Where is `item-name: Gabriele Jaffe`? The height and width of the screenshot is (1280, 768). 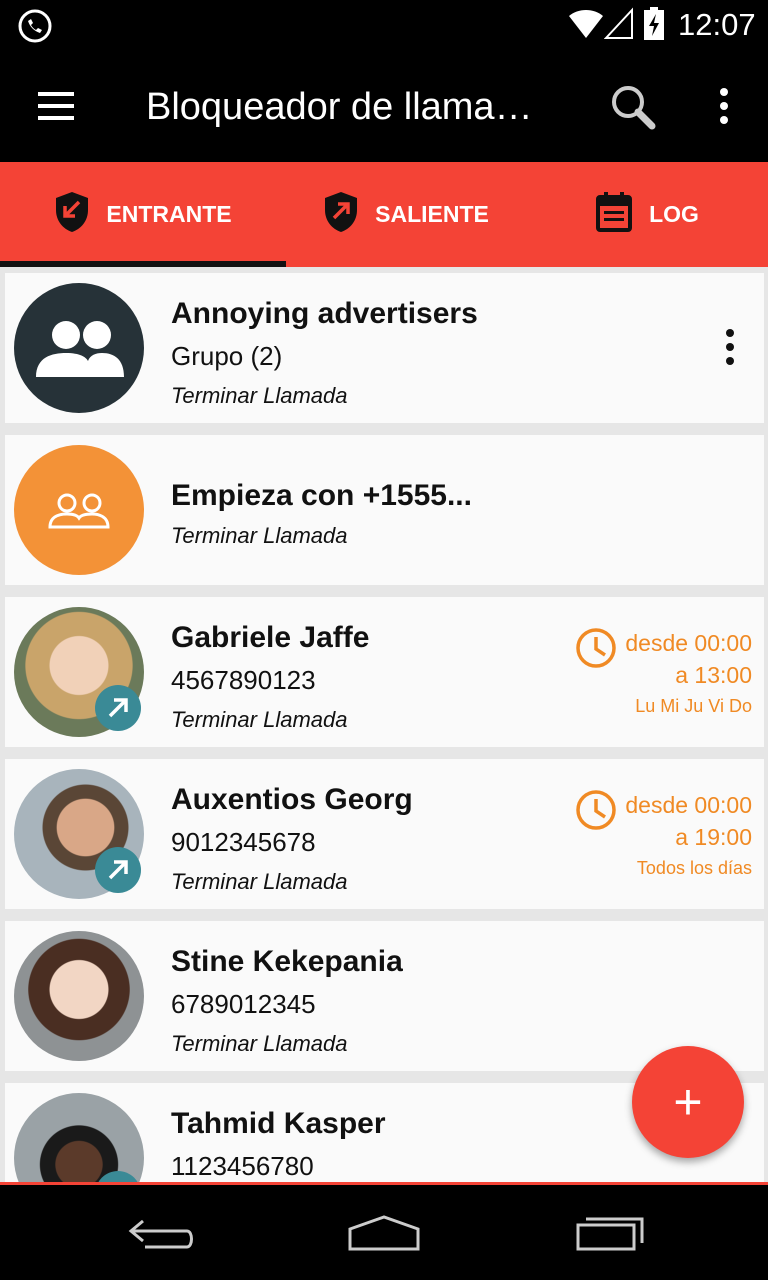 item-name: Gabriele Jaffe is located at coordinates (270, 637).